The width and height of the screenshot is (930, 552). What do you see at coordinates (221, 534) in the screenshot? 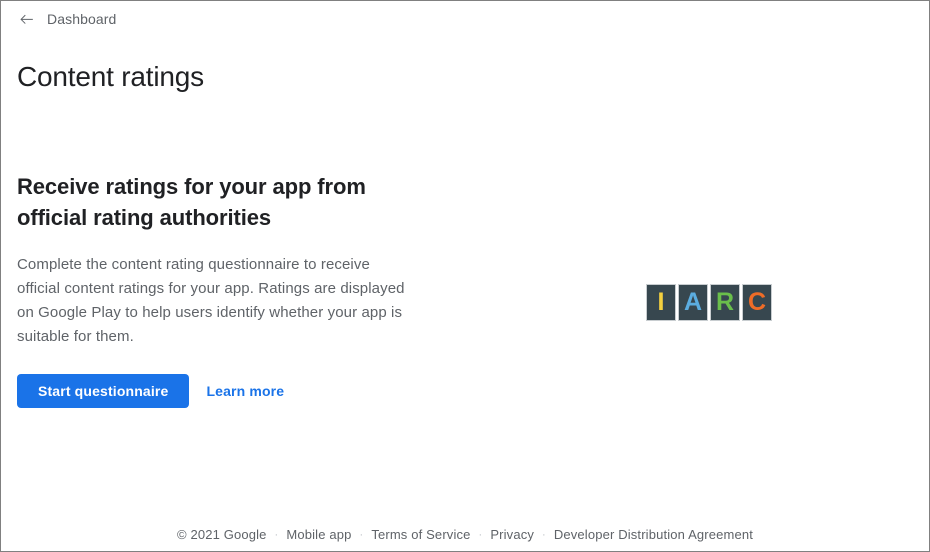
I see `footer-item-2021-google: © 2021 Google` at bounding box center [221, 534].